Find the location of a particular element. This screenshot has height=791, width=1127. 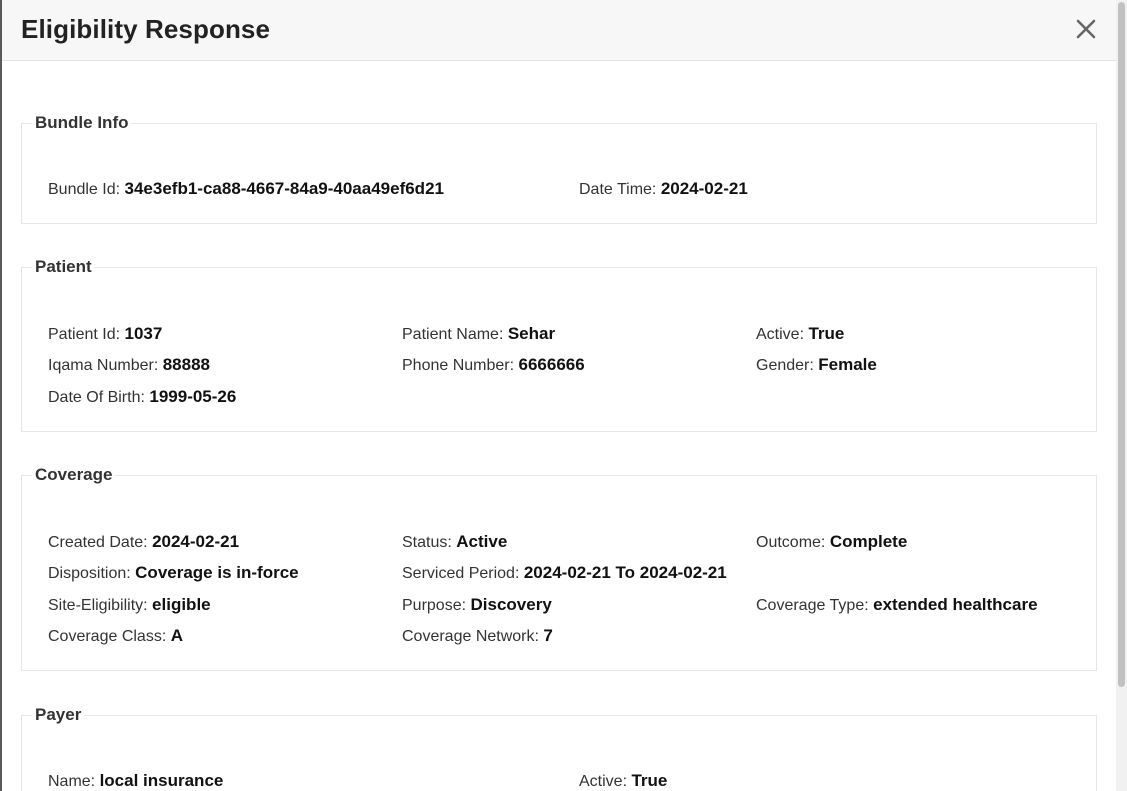

coverage-type-field: Coverage Type: extended healthcare is located at coordinates (897, 605).